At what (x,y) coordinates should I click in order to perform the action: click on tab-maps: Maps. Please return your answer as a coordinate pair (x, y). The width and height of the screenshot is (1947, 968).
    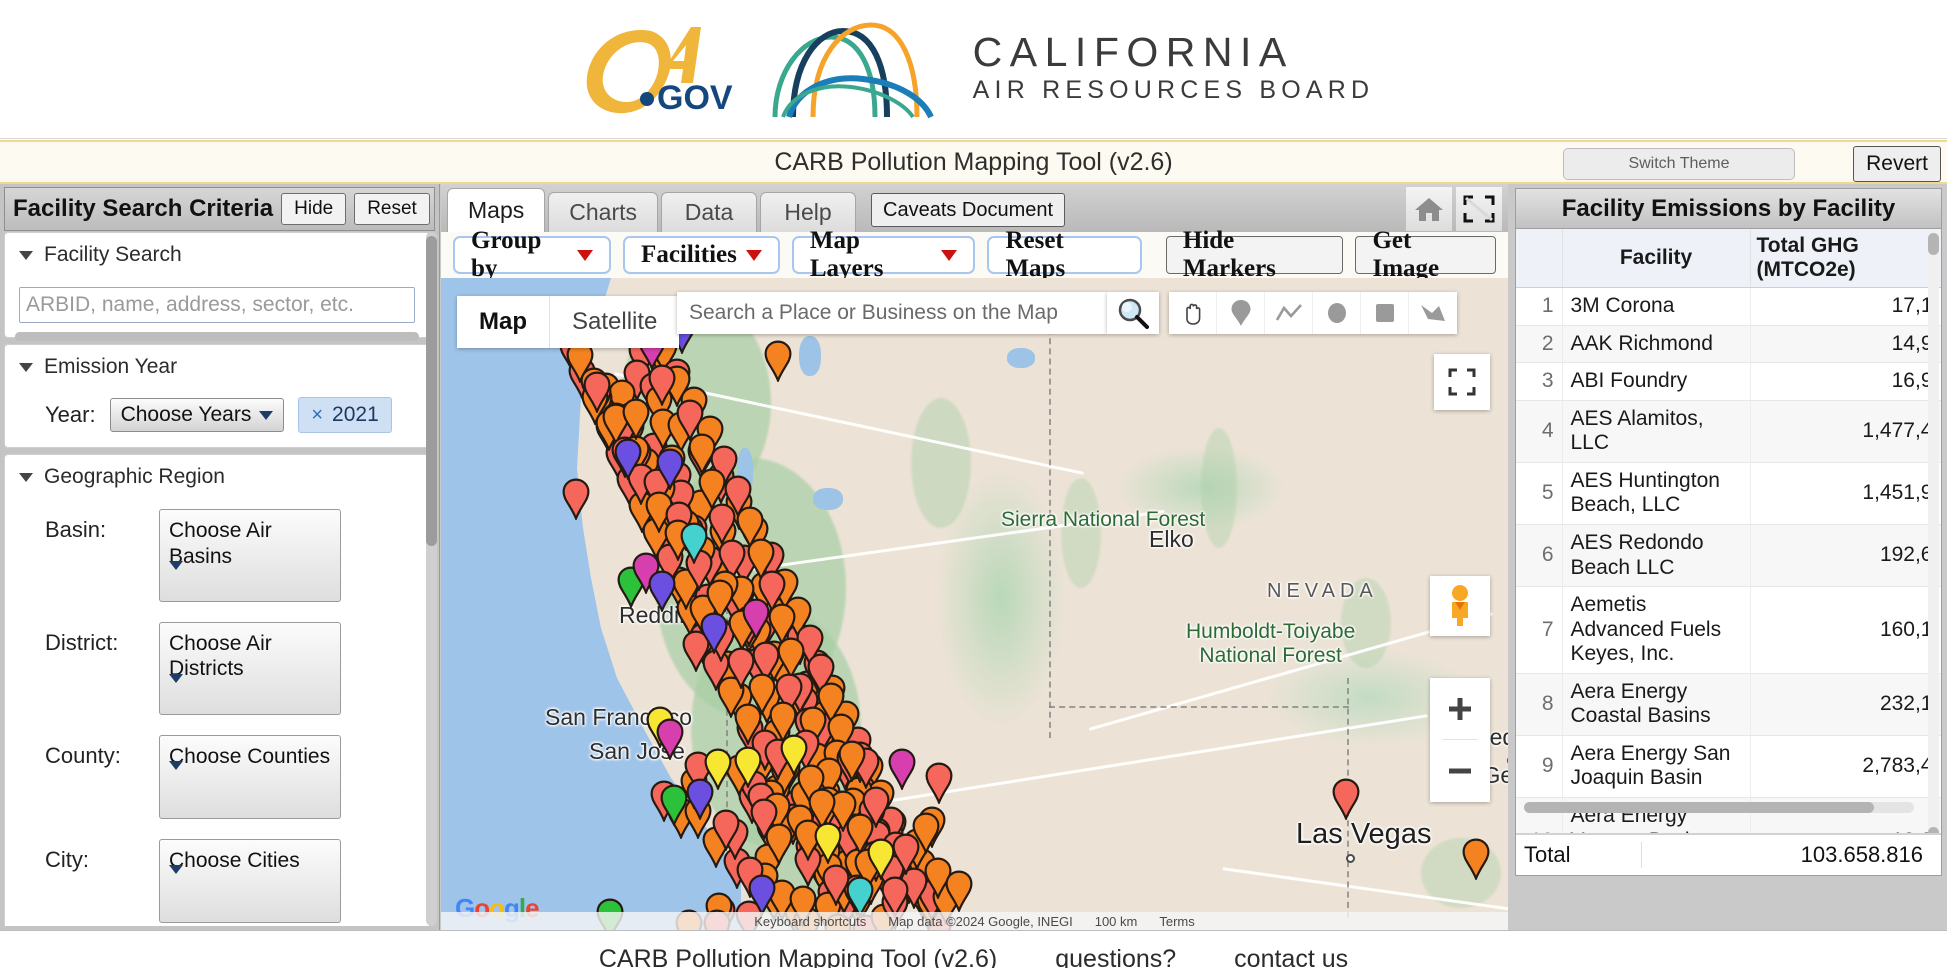
    Looking at the image, I should click on (496, 210).